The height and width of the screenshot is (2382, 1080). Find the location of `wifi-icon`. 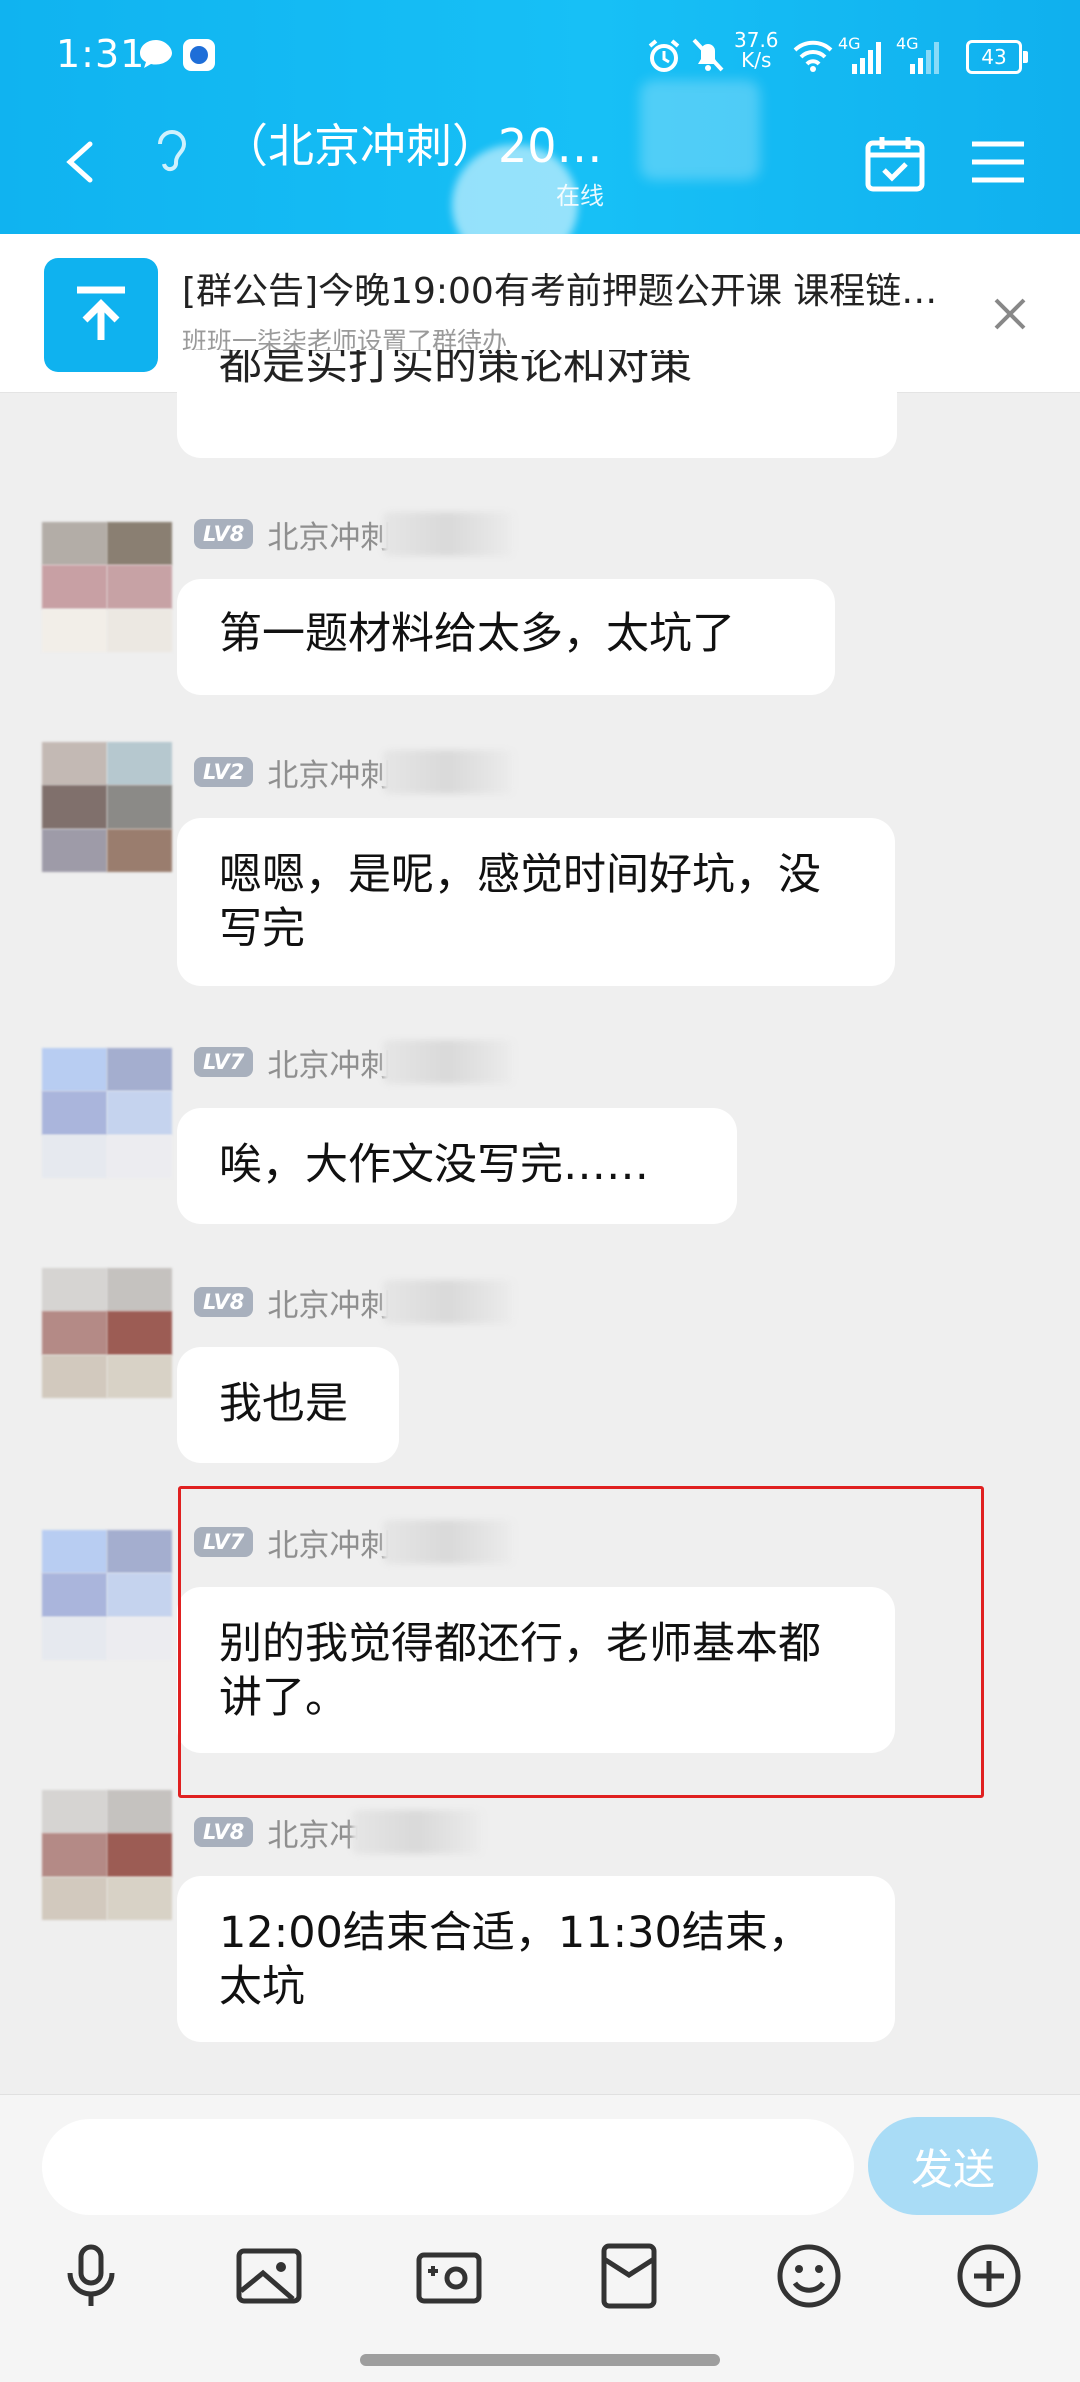

wifi-icon is located at coordinates (813, 56).